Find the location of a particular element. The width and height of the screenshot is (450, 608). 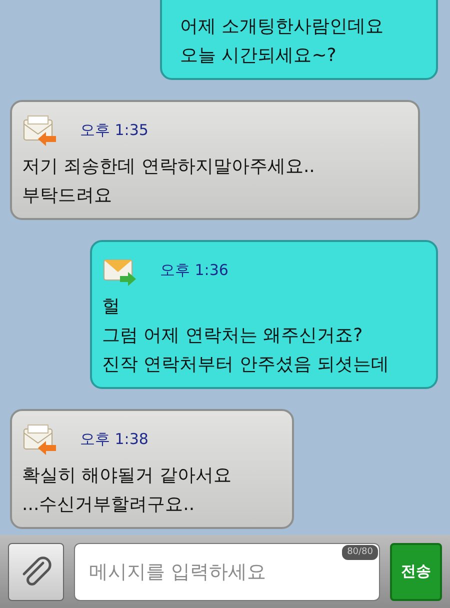

message-text: 저기 죄송한데 연락하지말아주세요.. 부탁드려요 is located at coordinates (169, 181).